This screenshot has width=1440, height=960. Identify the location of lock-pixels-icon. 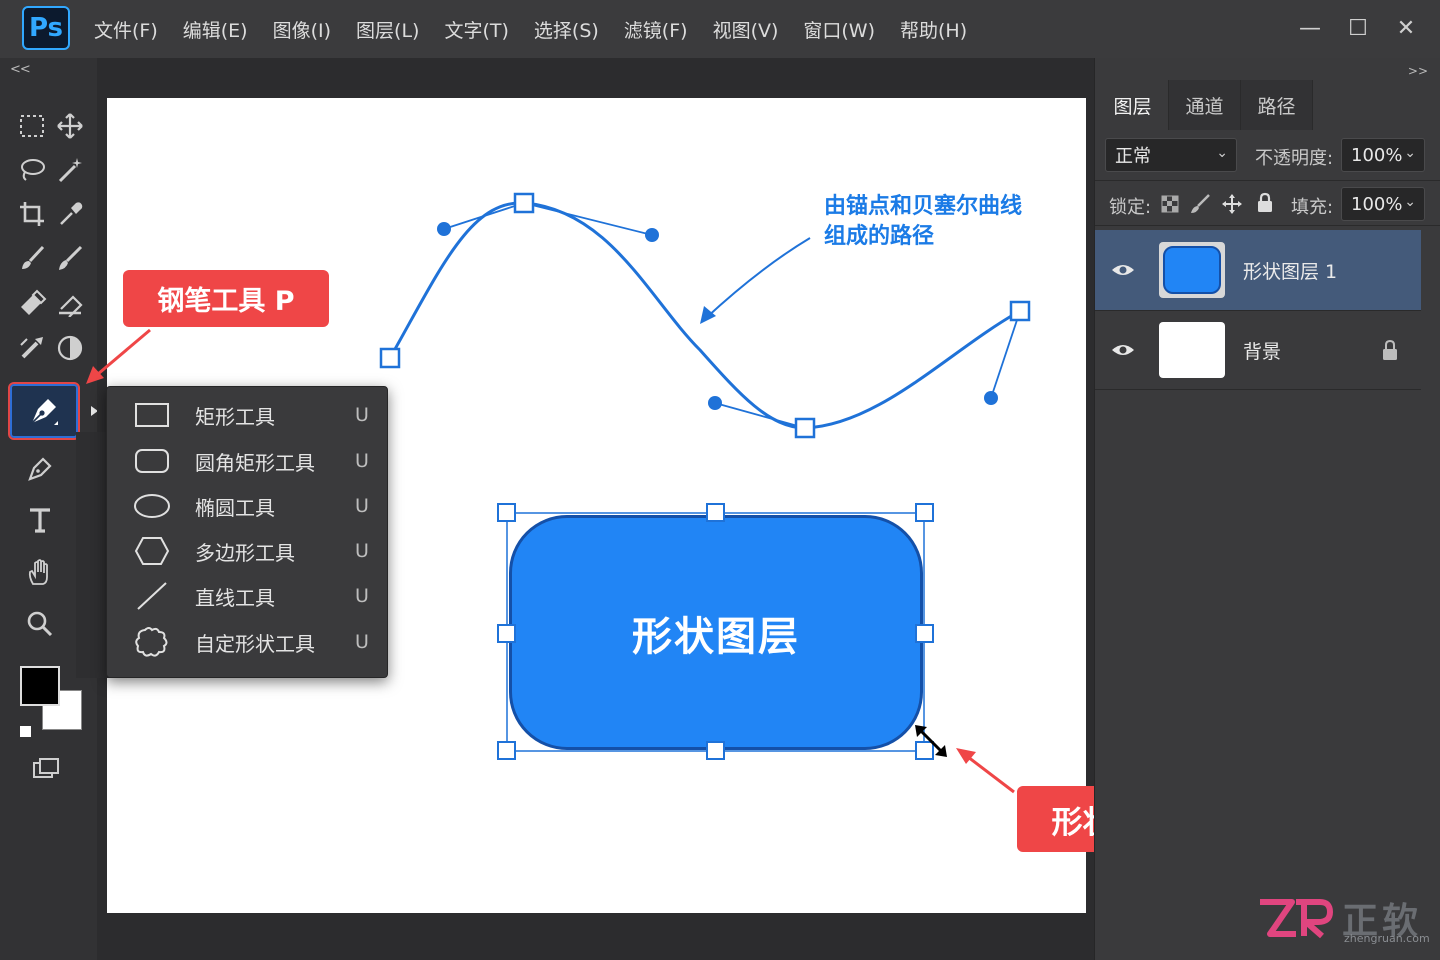
(1200, 204).